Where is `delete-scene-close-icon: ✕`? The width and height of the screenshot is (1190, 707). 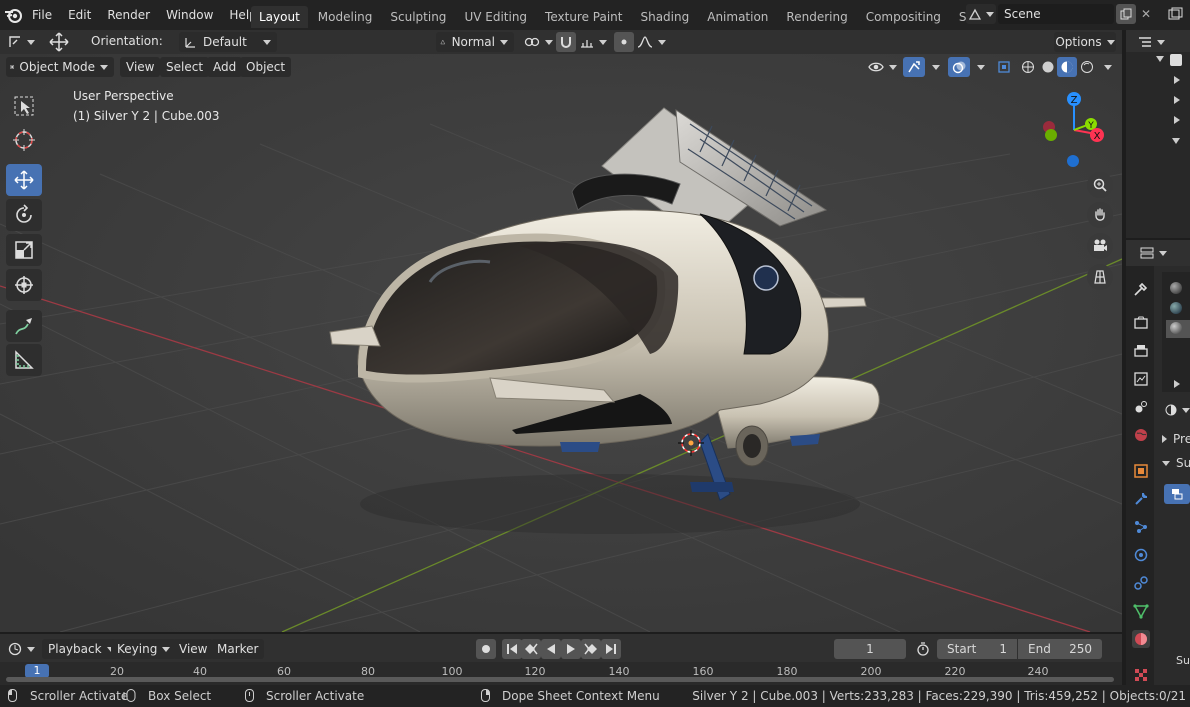
delete-scene-close-icon: ✕ is located at coordinates (1146, 14).